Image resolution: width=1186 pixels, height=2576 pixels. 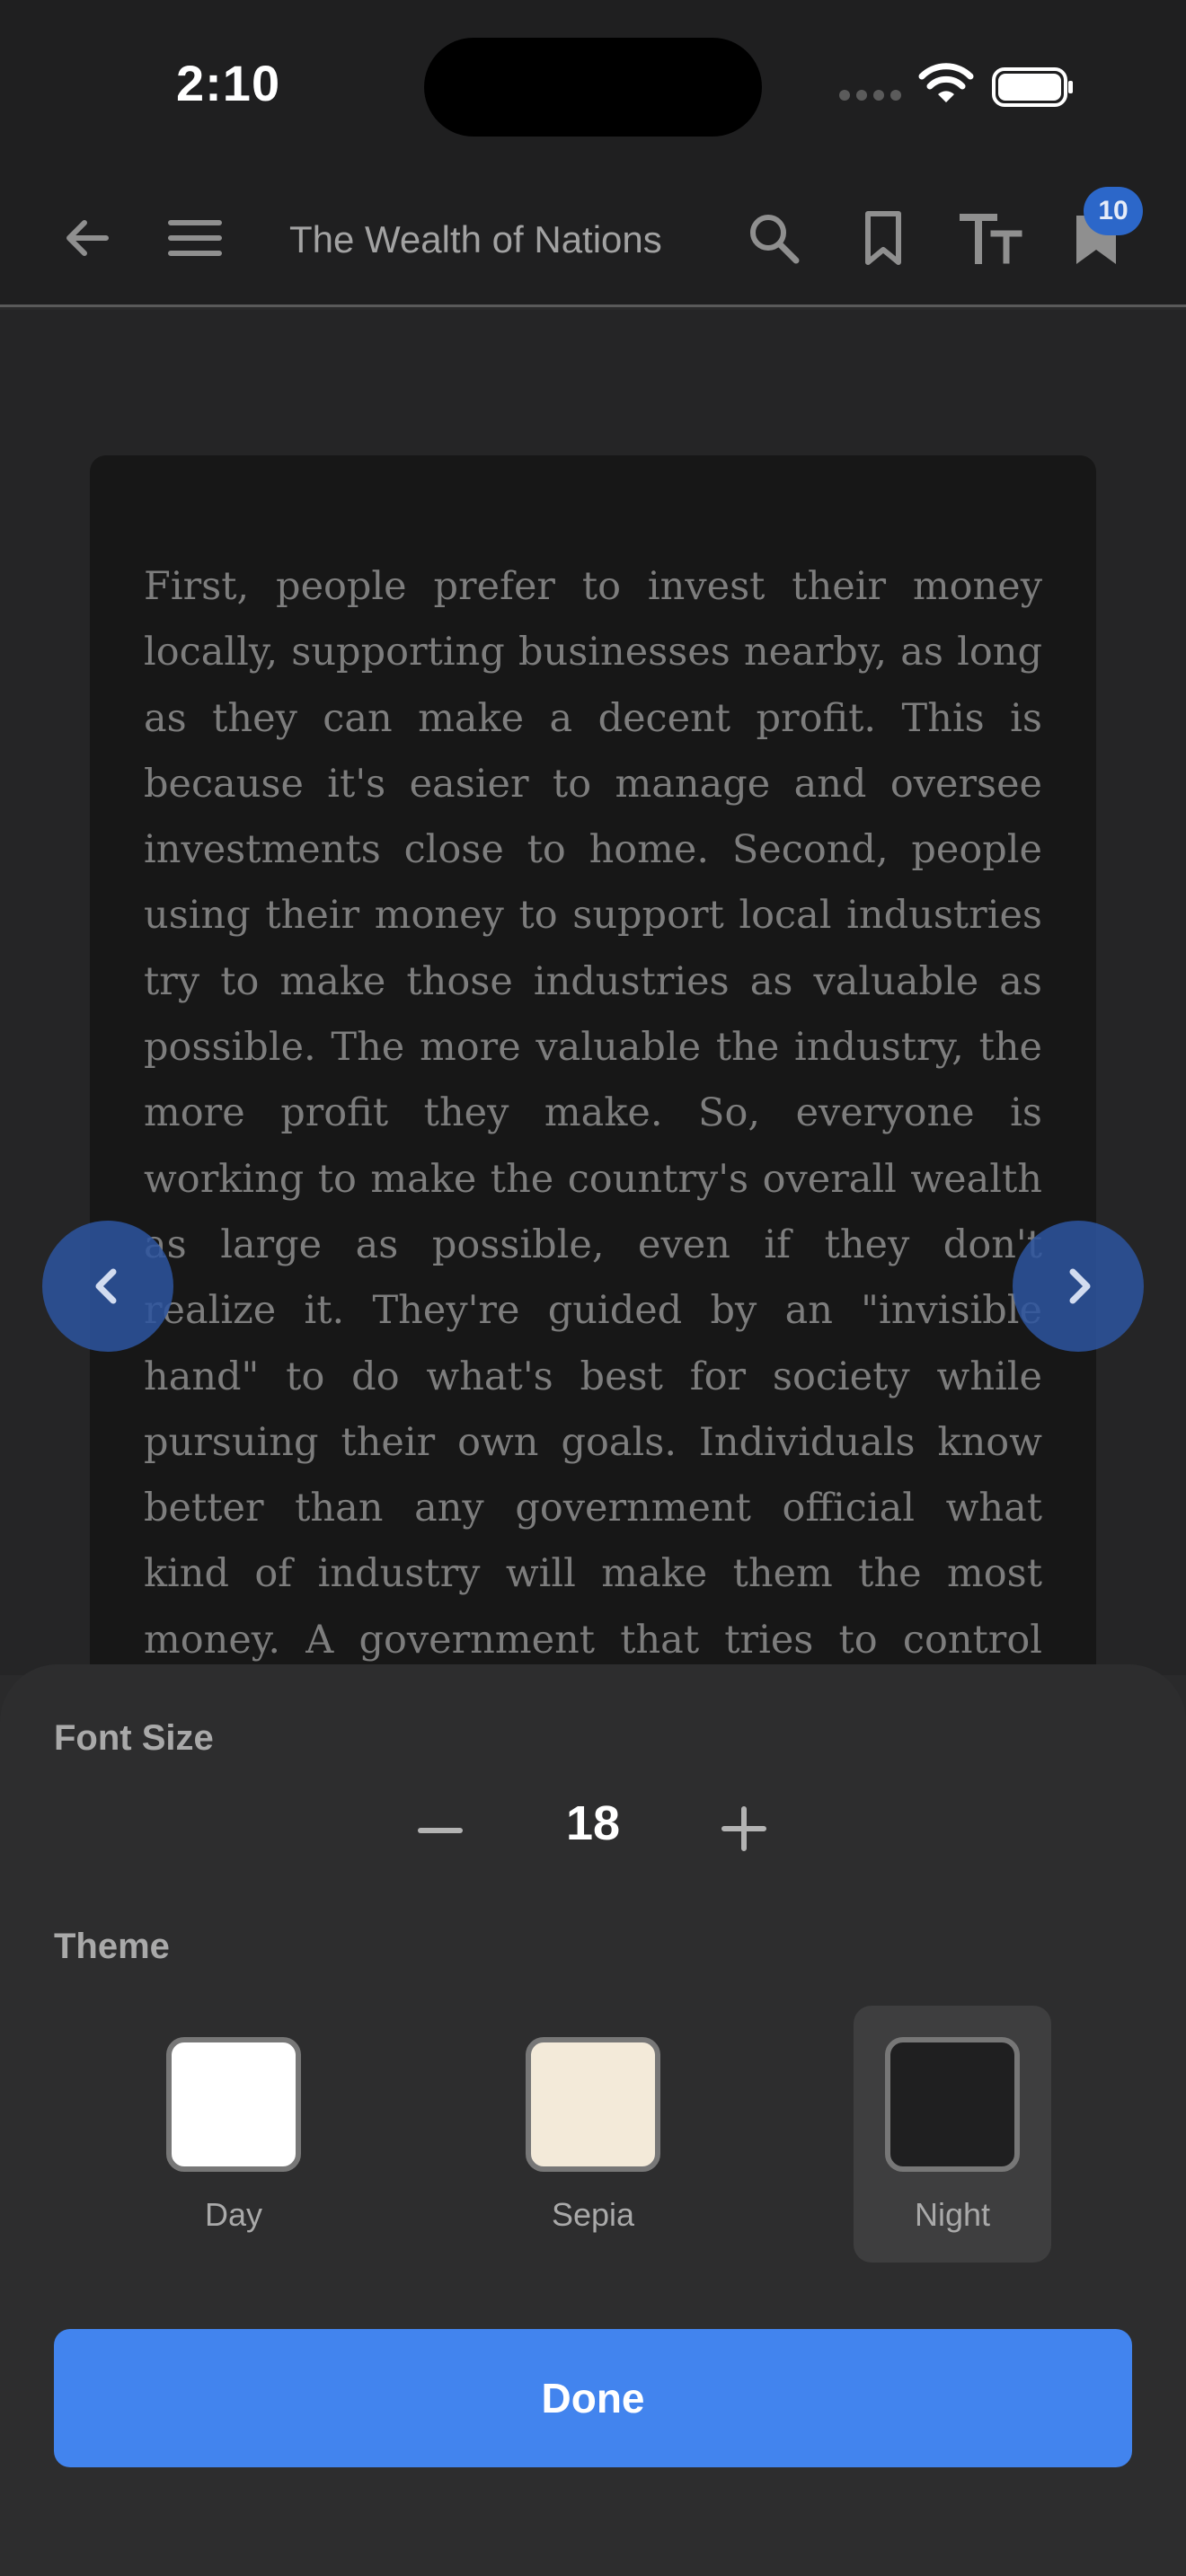 I want to click on theme-option-sepia: Sepia, so click(x=593, y=2134).